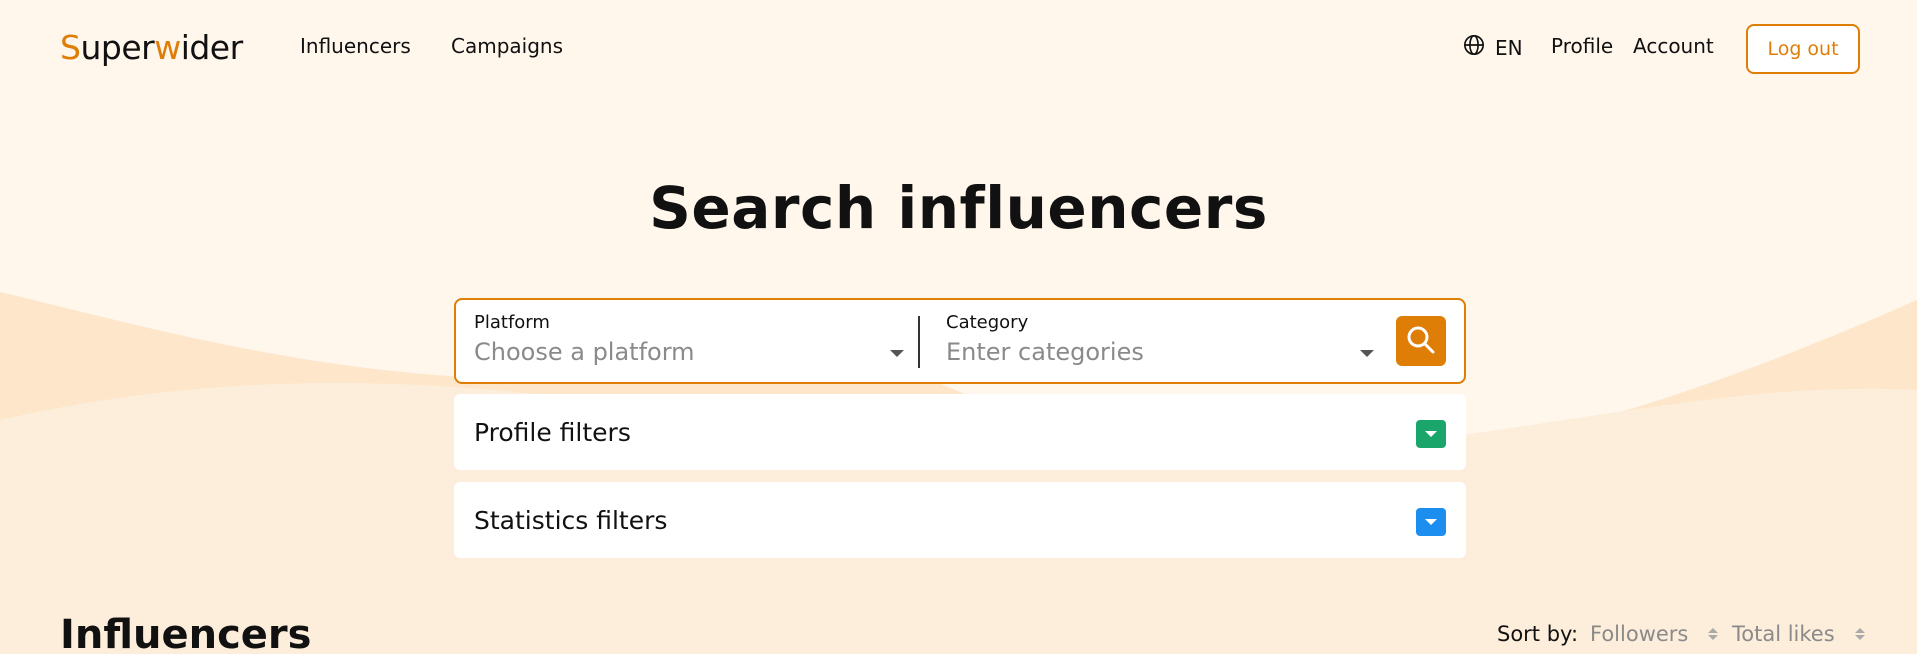  What do you see at coordinates (70, 47) in the screenshot?
I see `logo-letter-s: S` at bounding box center [70, 47].